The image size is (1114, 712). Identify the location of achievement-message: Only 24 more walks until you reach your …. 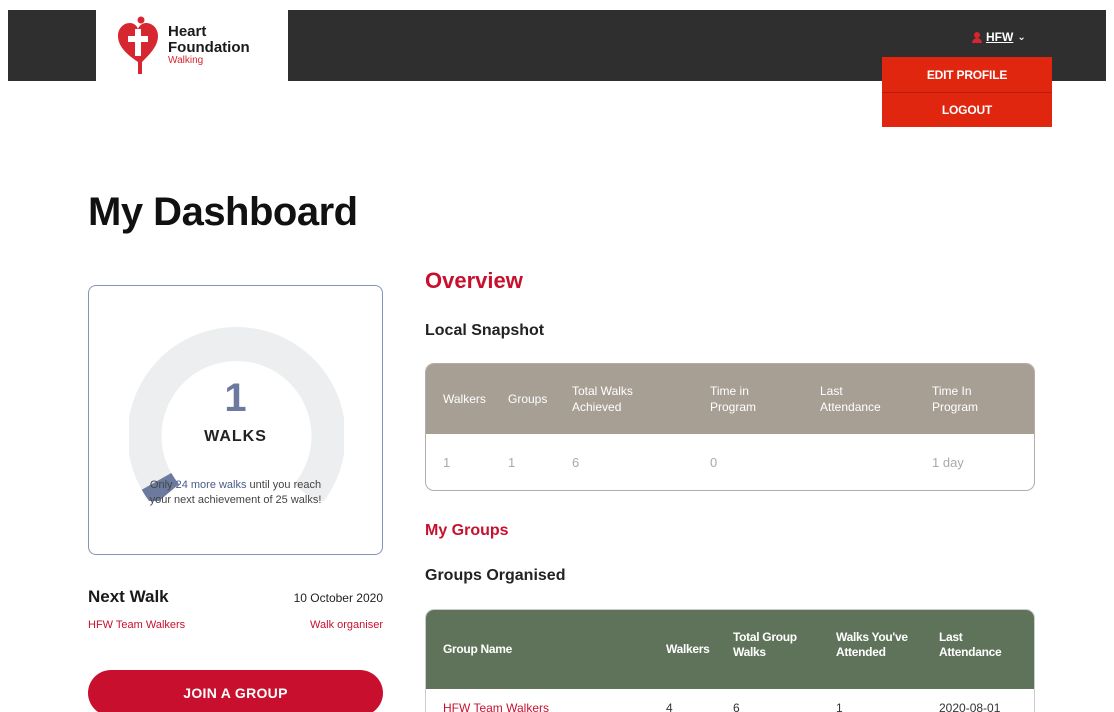
(235, 493).